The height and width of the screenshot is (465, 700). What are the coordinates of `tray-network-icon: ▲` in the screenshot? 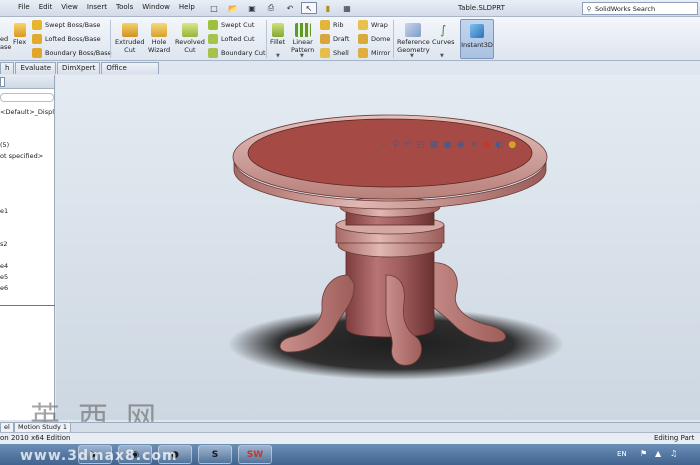 It's located at (658, 453).